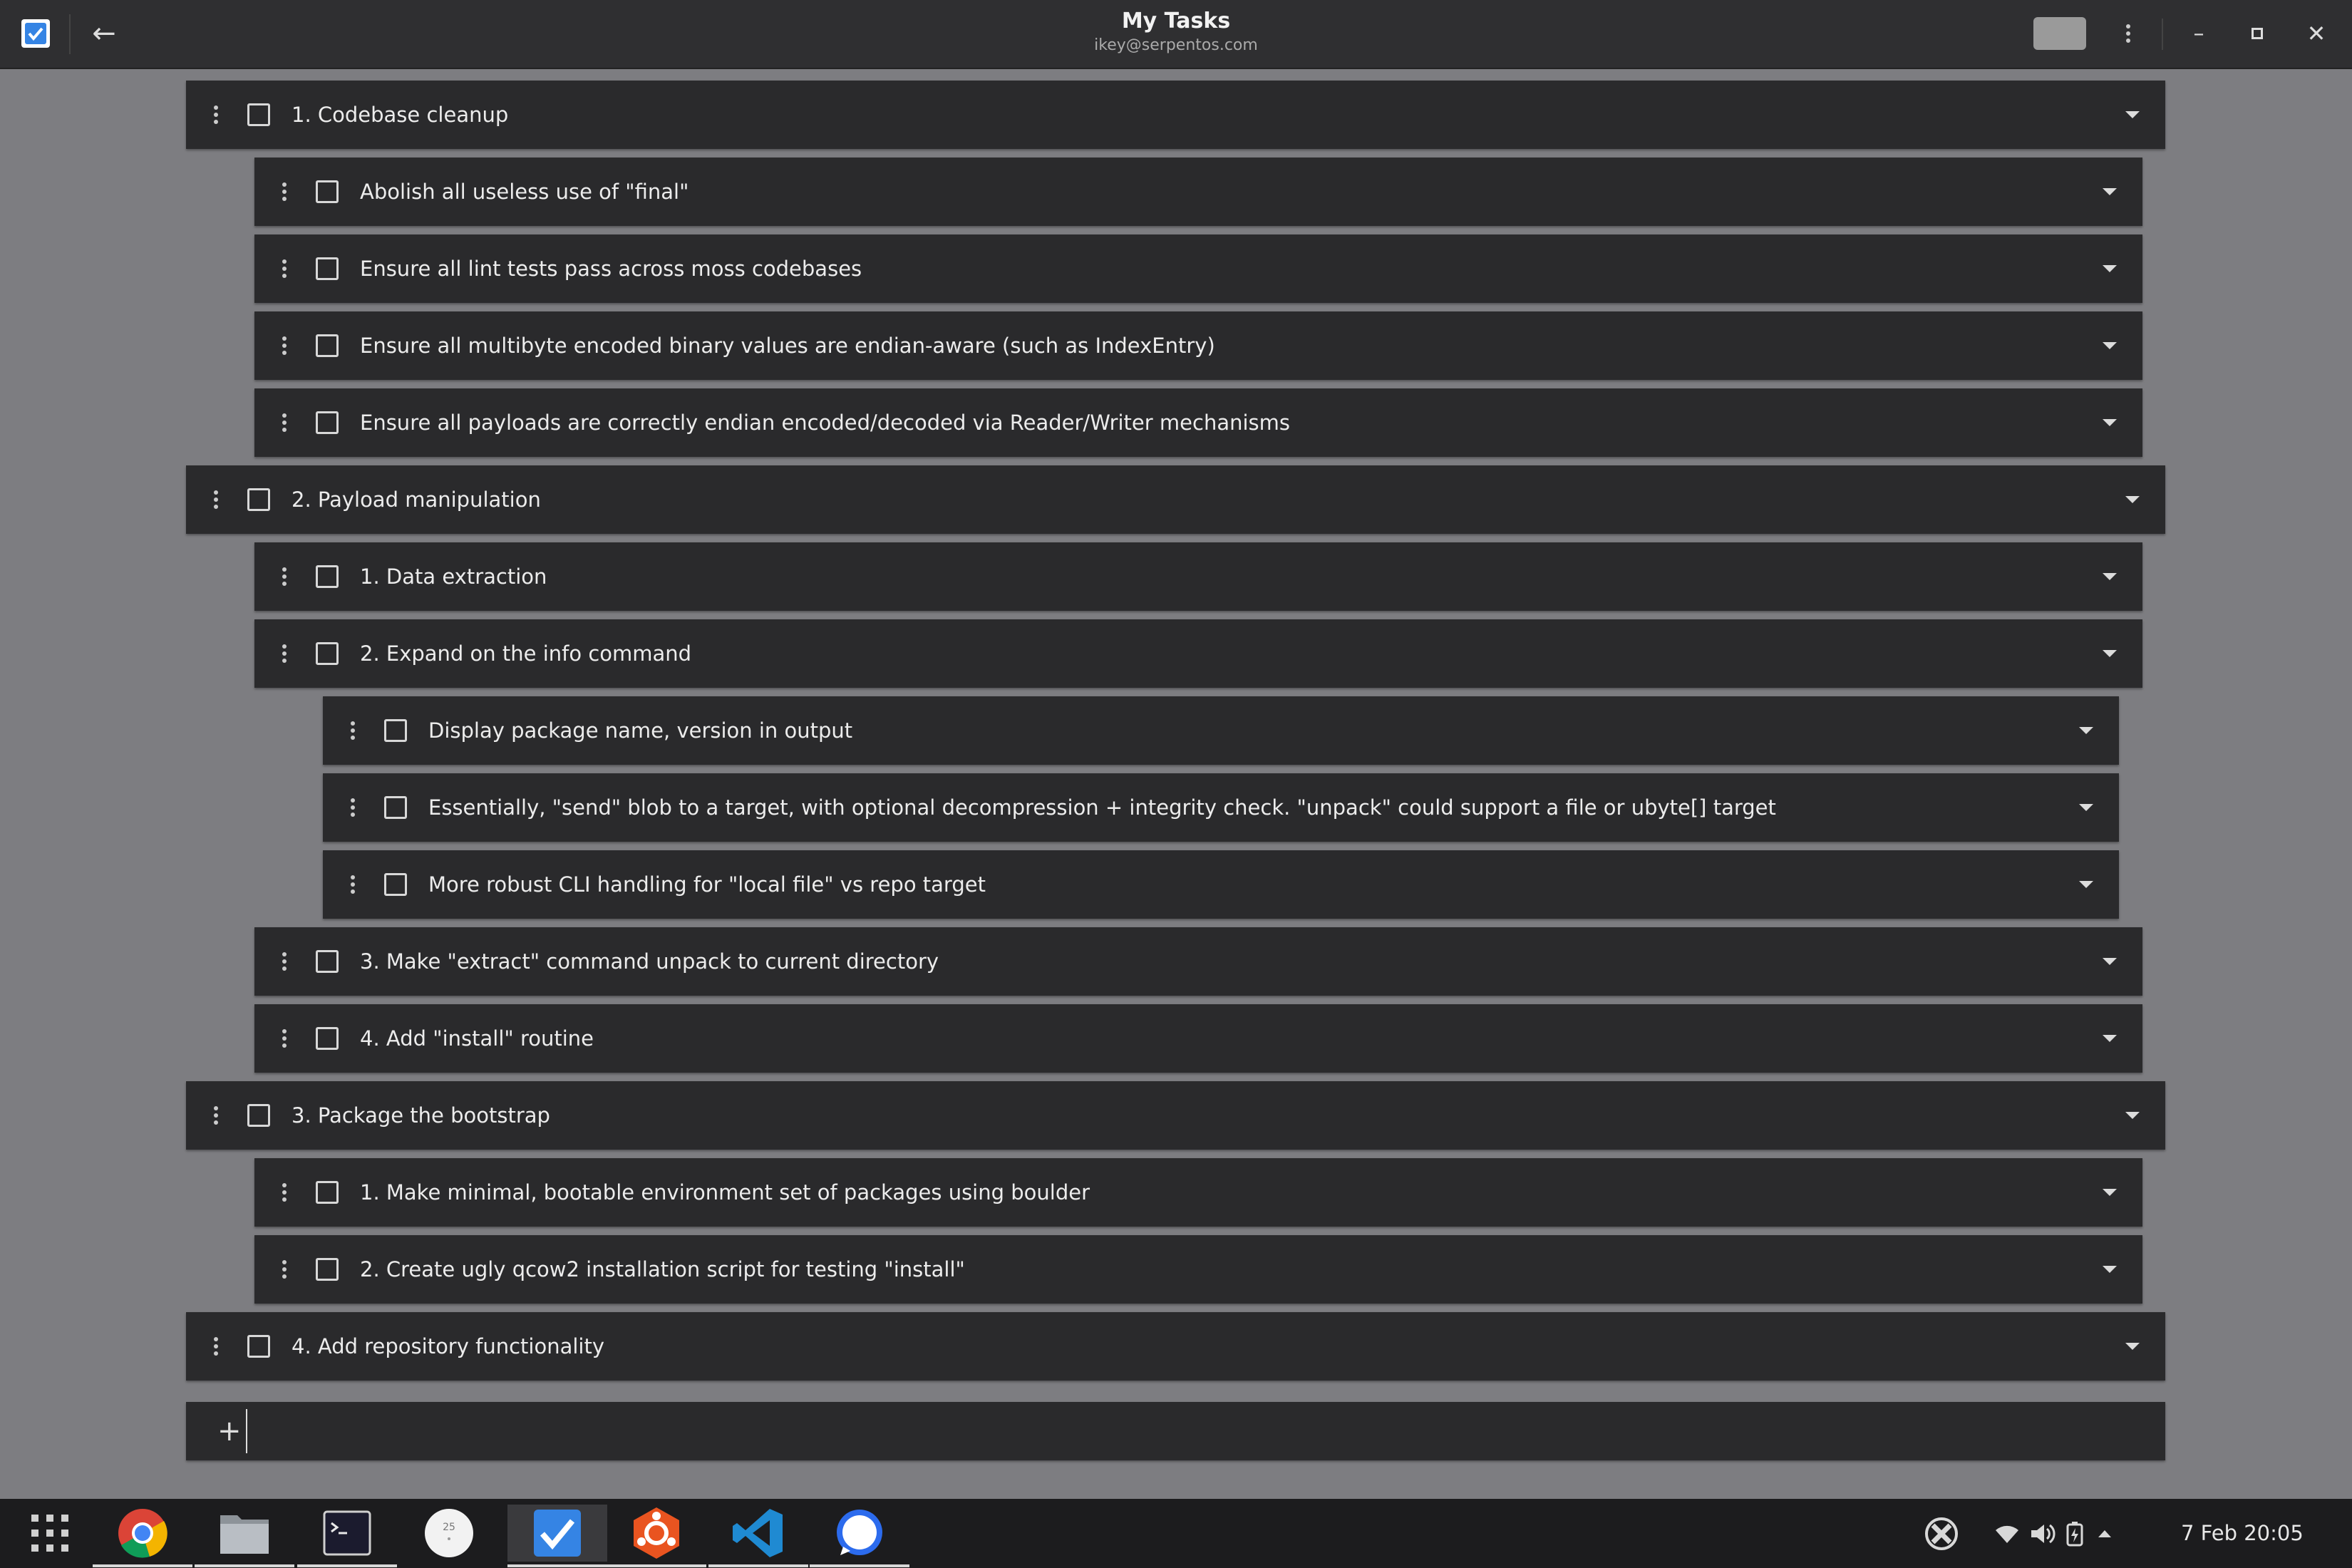 The image size is (2352, 1568). Describe the element at coordinates (2043, 1534) in the screenshot. I see `volume-icon` at that location.